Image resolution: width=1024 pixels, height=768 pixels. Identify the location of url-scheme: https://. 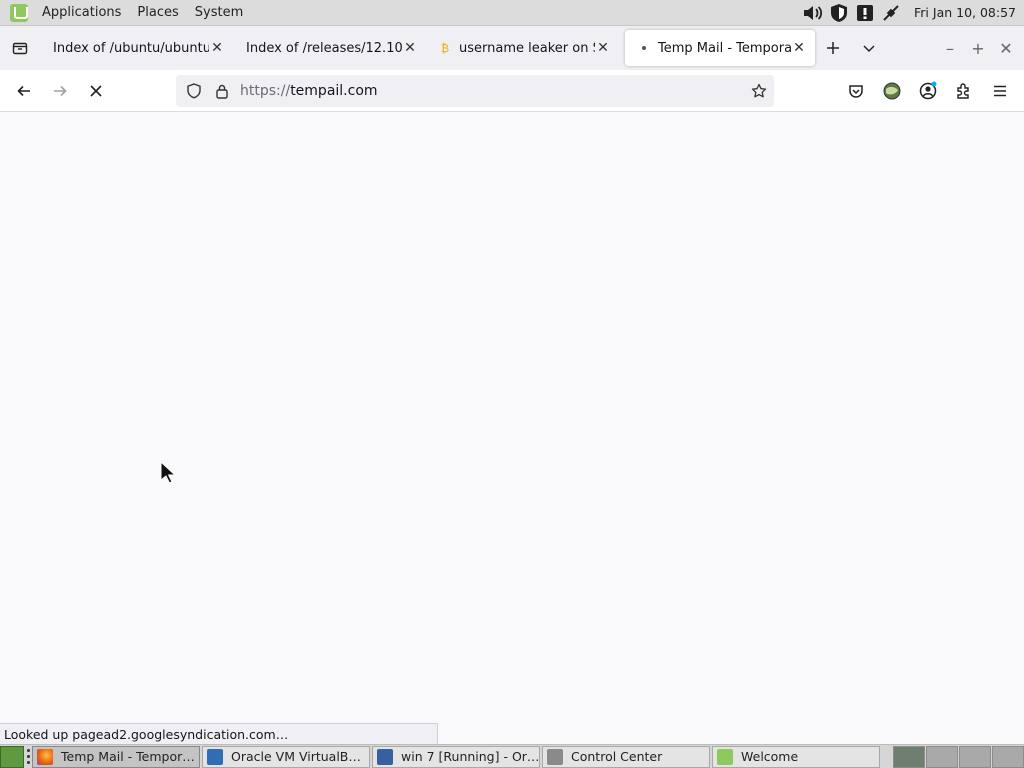
(265, 91).